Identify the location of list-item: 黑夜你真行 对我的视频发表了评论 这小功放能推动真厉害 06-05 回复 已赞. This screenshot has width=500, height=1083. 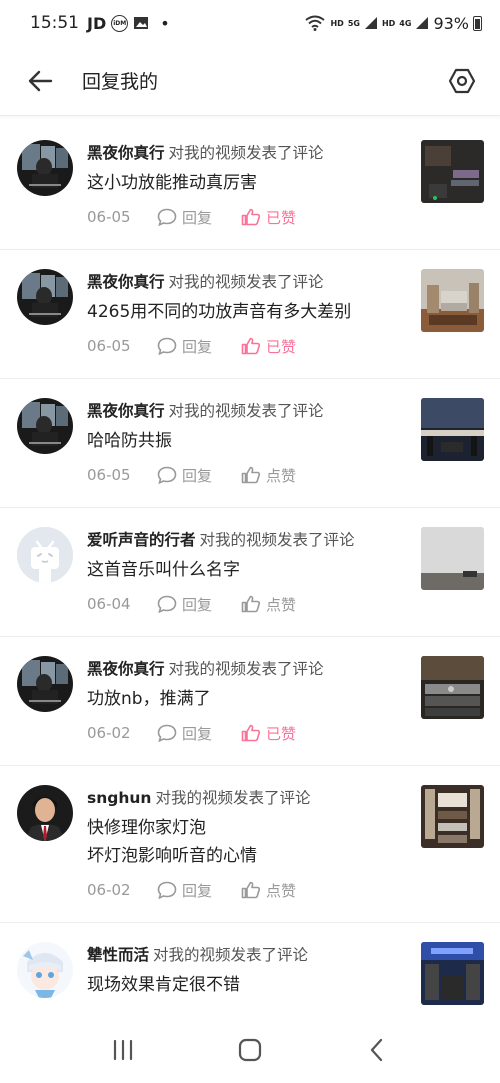
(250, 186).